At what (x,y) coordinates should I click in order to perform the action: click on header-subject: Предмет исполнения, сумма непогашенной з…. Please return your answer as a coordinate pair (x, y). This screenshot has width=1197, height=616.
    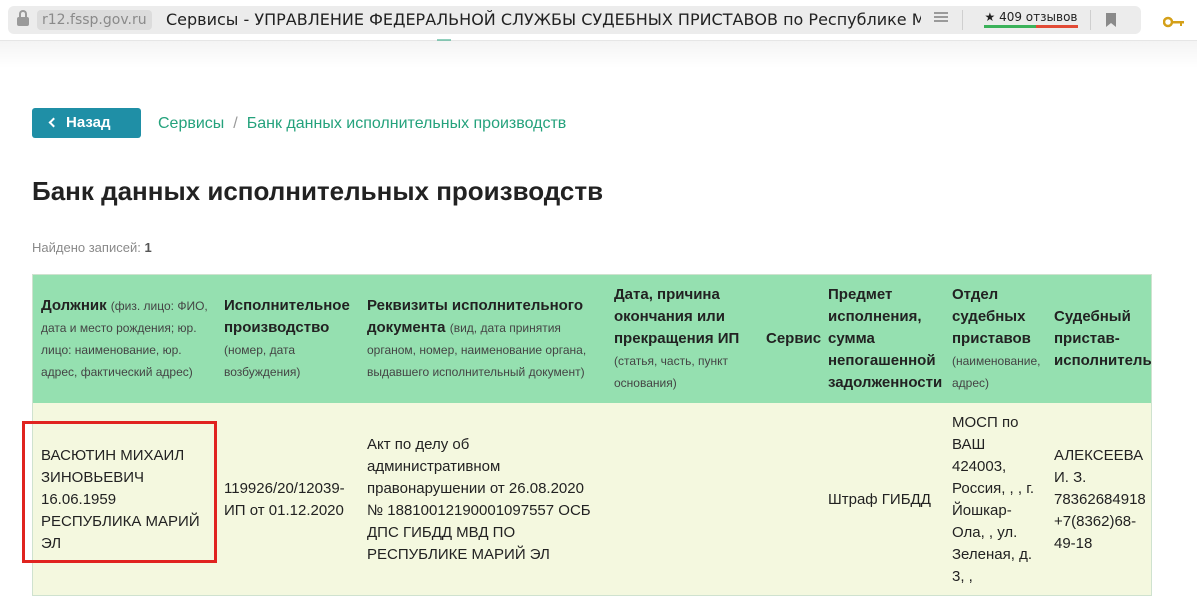
    Looking at the image, I should click on (885, 338).